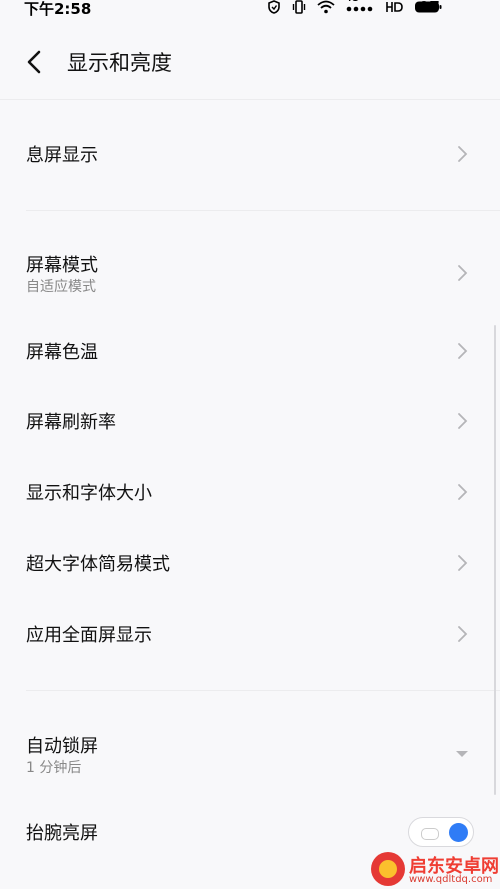 This screenshot has width=500, height=889. Describe the element at coordinates (495, 560) in the screenshot. I see `scrollbar` at that location.